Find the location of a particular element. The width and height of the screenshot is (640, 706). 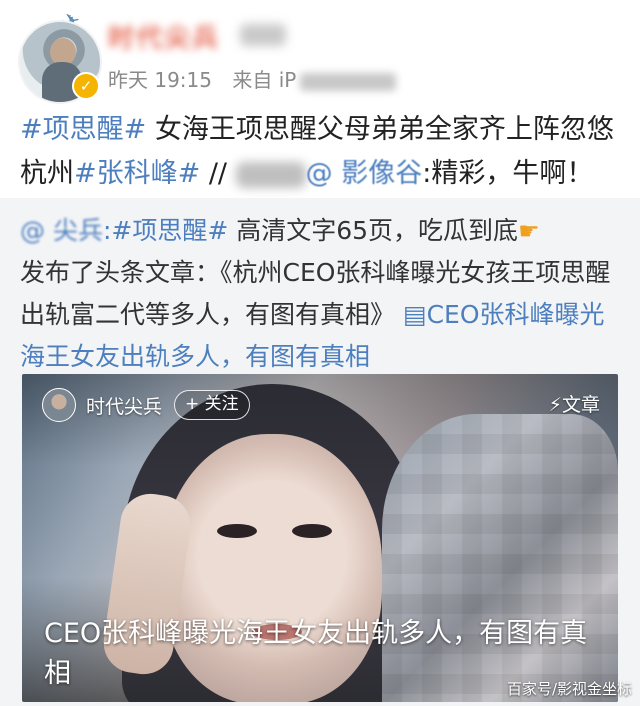

article-type-label: ⚡文章 is located at coordinates (574, 403).